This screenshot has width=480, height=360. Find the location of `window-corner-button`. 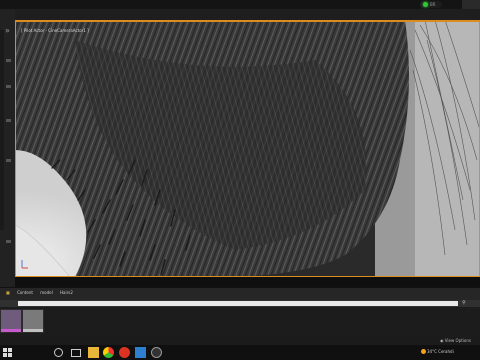

window-corner-button is located at coordinates (471, 4).